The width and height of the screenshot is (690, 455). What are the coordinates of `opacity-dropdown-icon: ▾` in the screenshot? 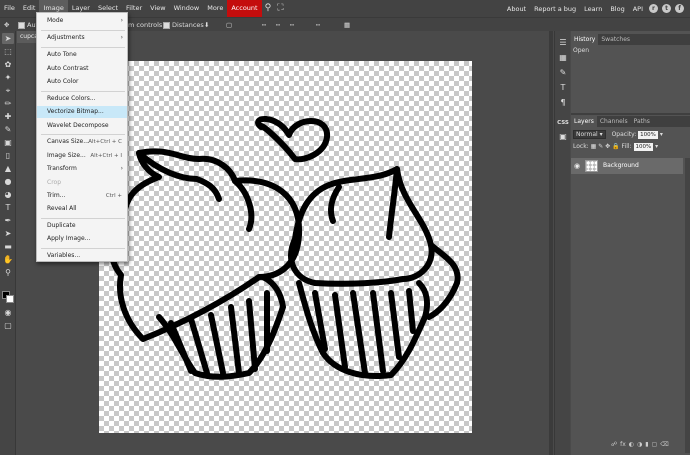 It's located at (661, 134).